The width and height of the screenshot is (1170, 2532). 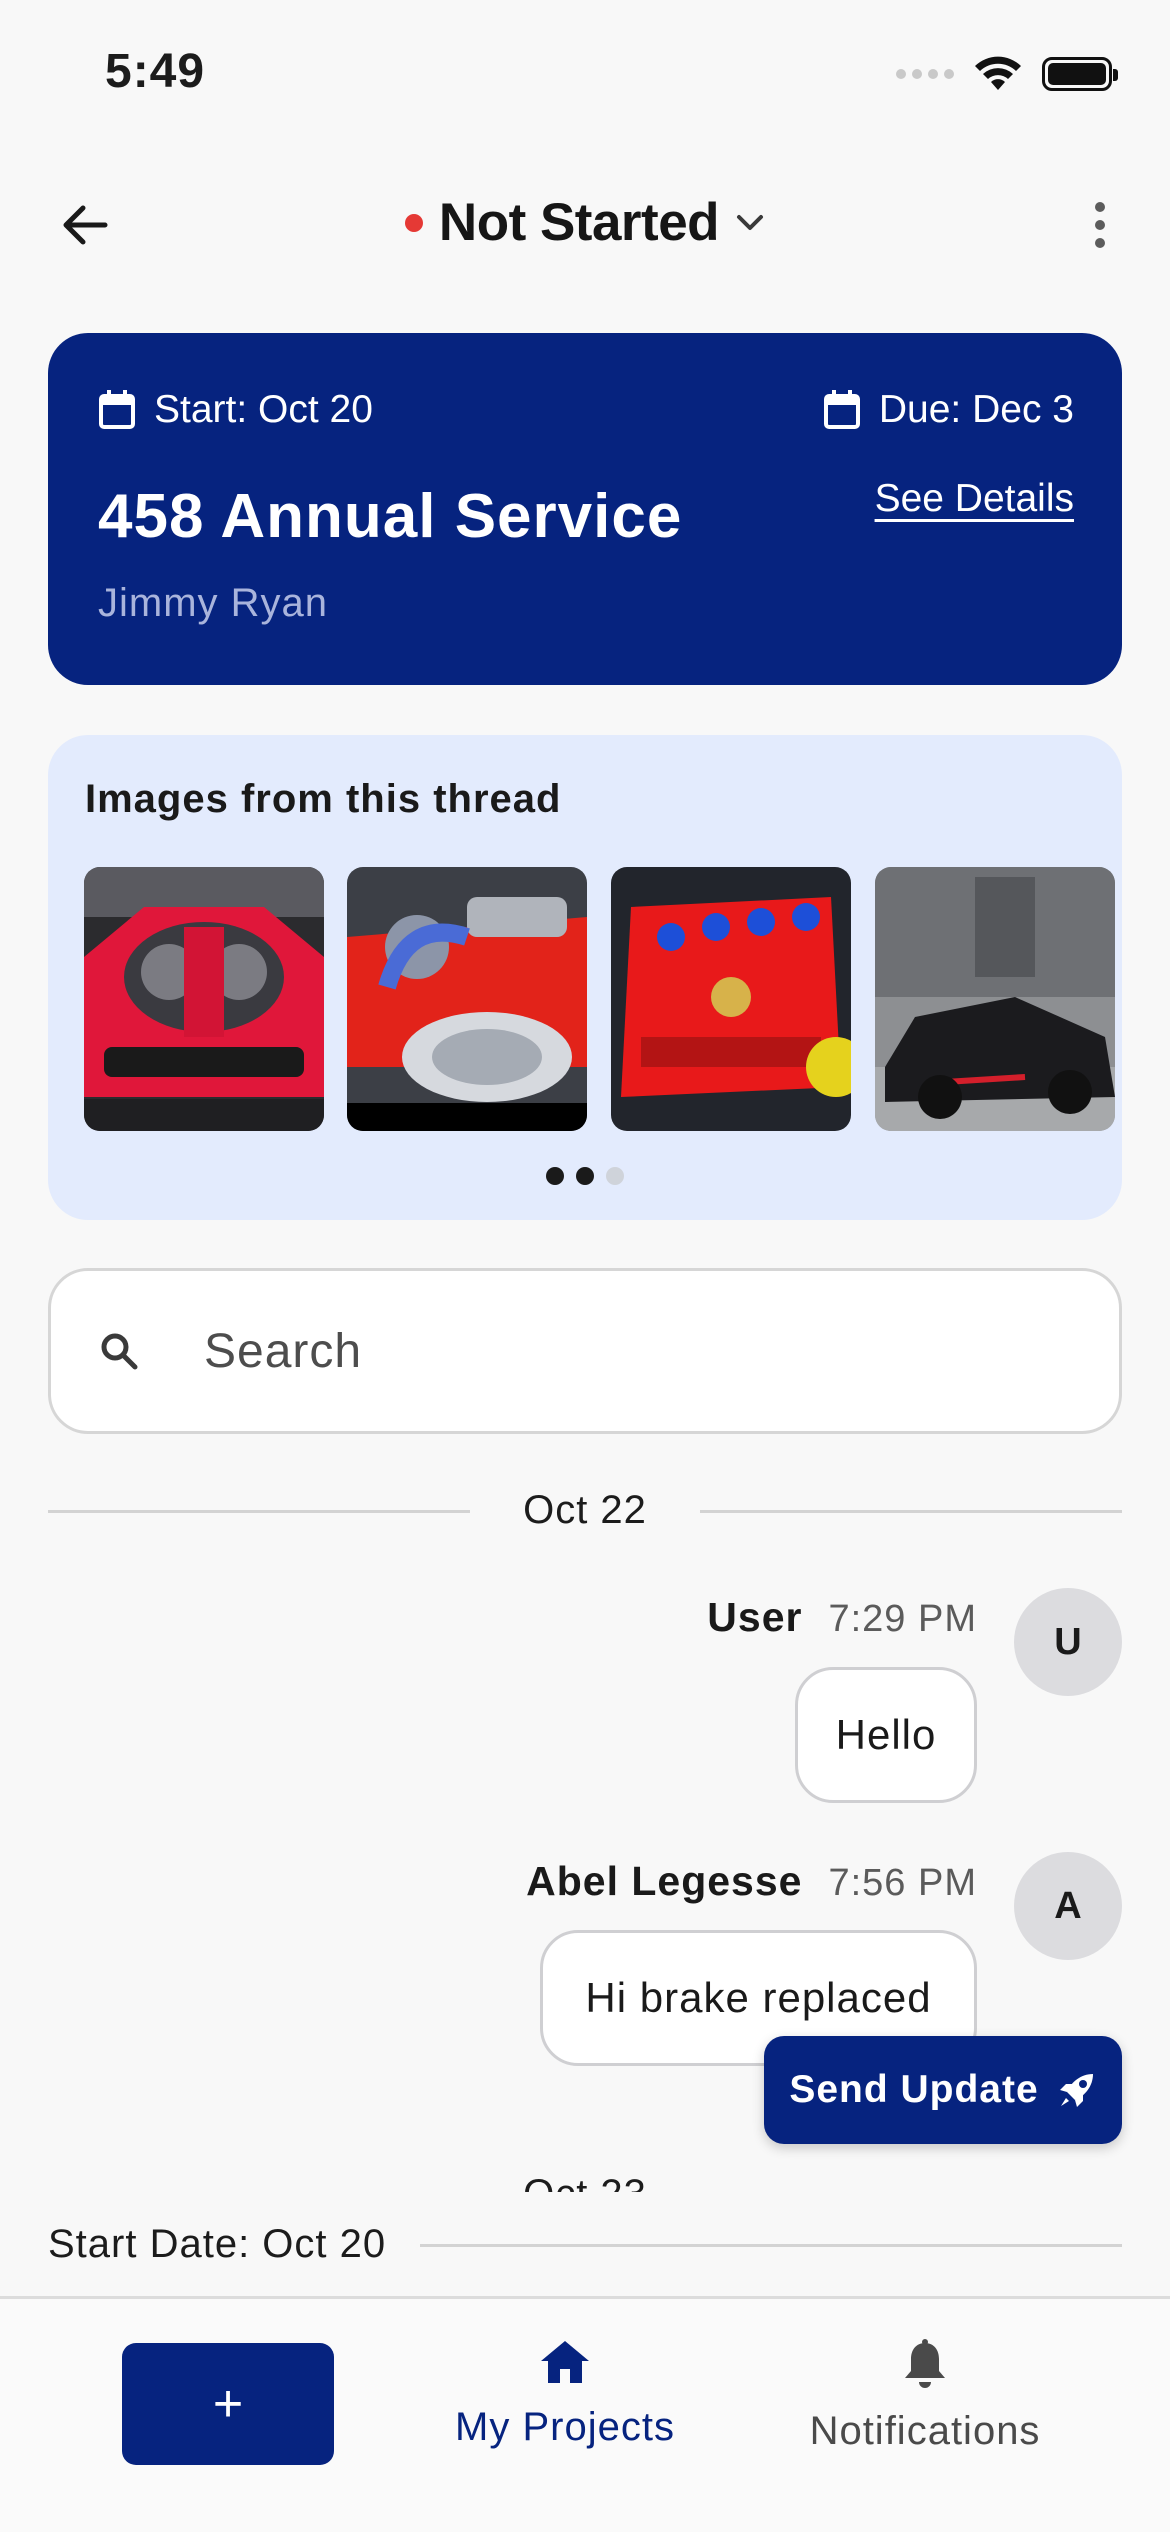 I want to click on due-date: Due: Dec 3, so click(x=948, y=410).